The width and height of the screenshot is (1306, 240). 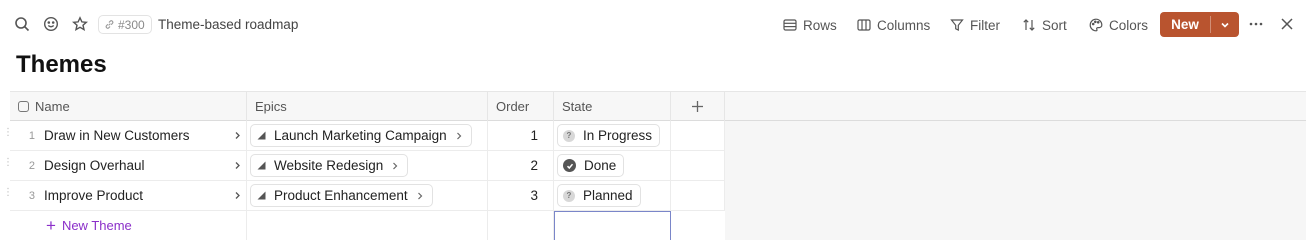 I want to click on column-header-order: Order, so click(x=521, y=106).